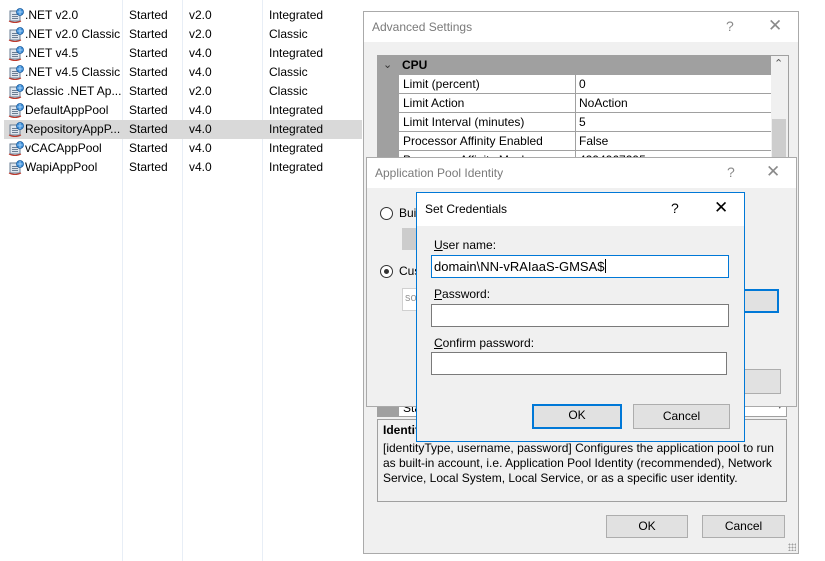  Describe the element at coordinates (582, 84) in the screenshot. I see `property-value: 0` at that location.